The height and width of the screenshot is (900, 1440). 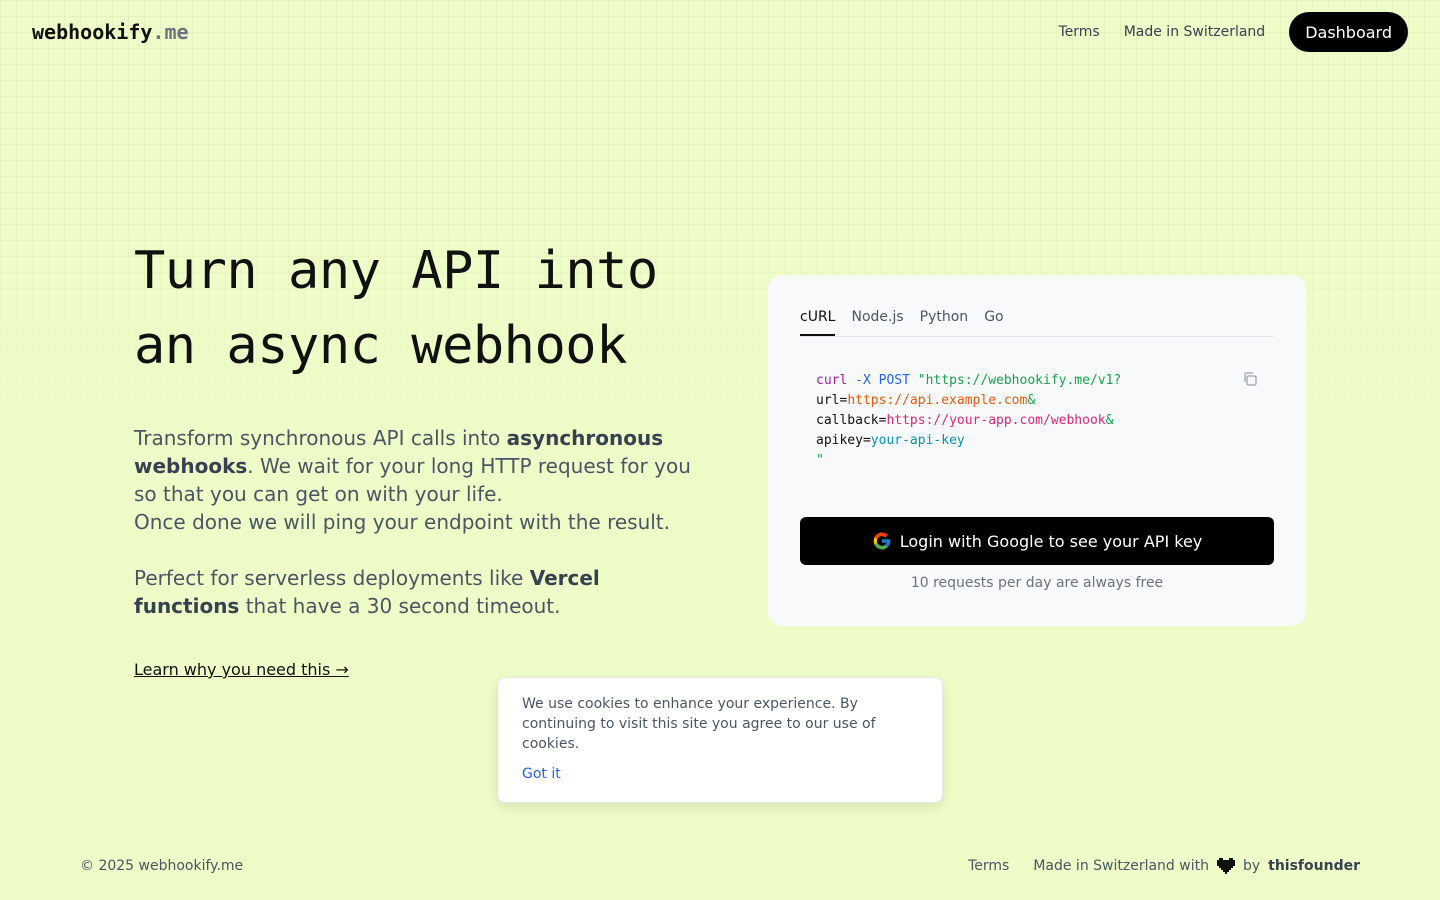 I want to click on hero-p2-text-c: that have a 30 second timeout., so click(x=400, y=606).